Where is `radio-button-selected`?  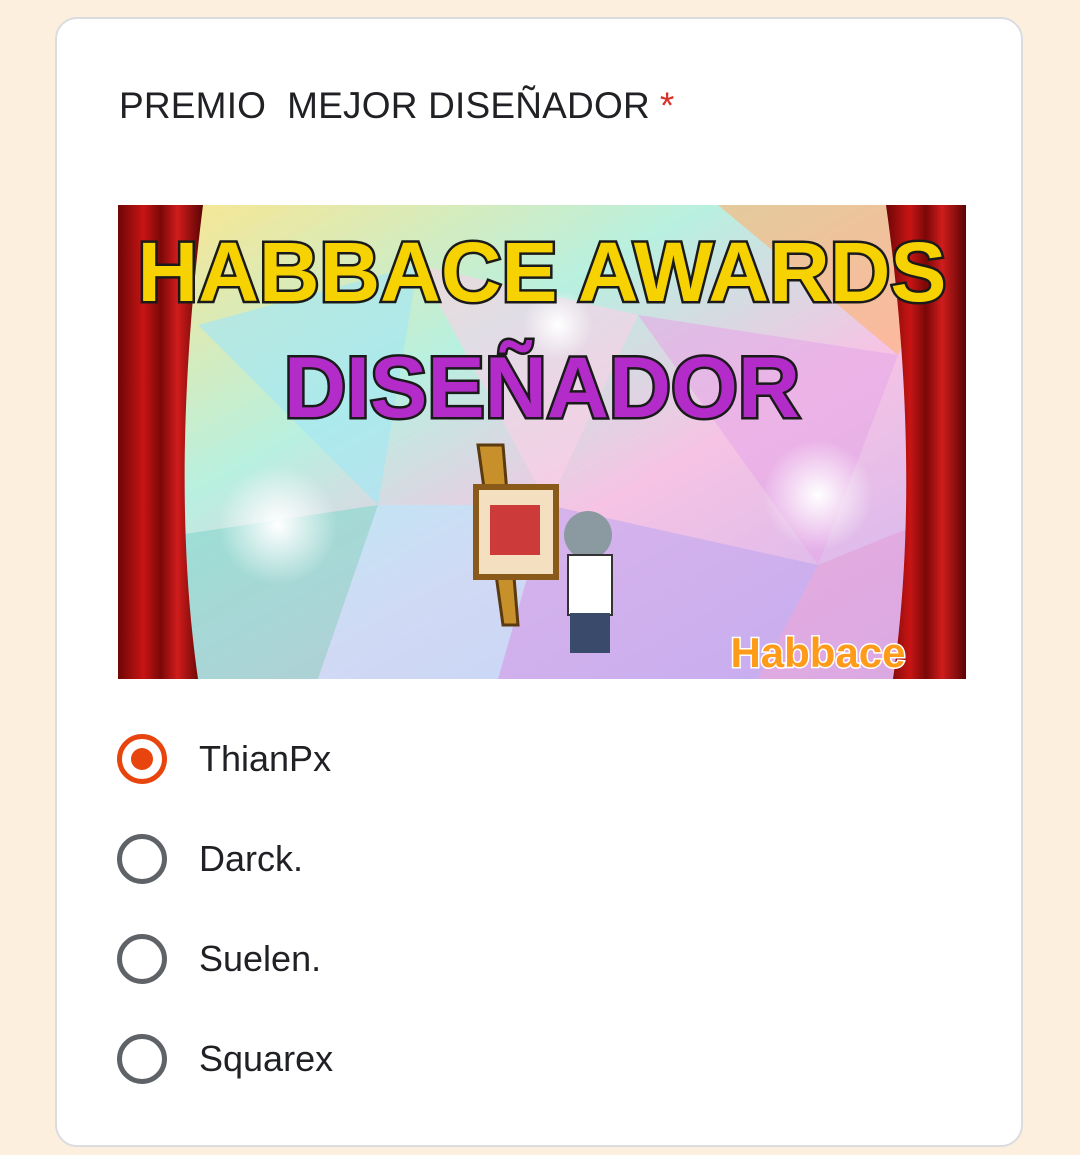 radio-button-selected is located at coordinates (142, 759).